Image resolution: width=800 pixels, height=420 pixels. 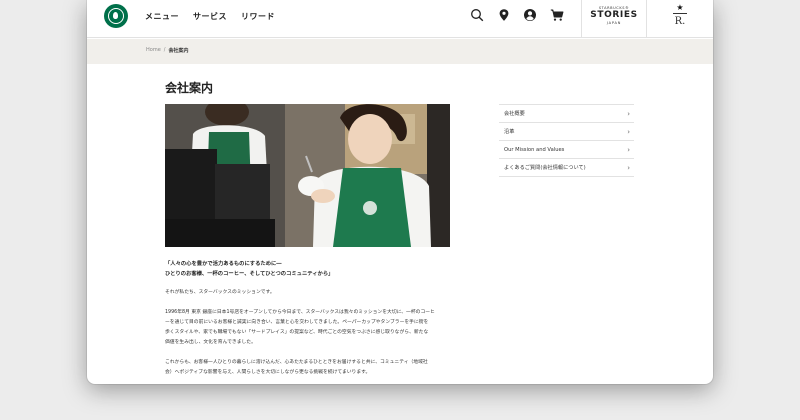 I want to click on sidebar-item-company-overview: 会社概要 ›, so click(x=566, y=114).